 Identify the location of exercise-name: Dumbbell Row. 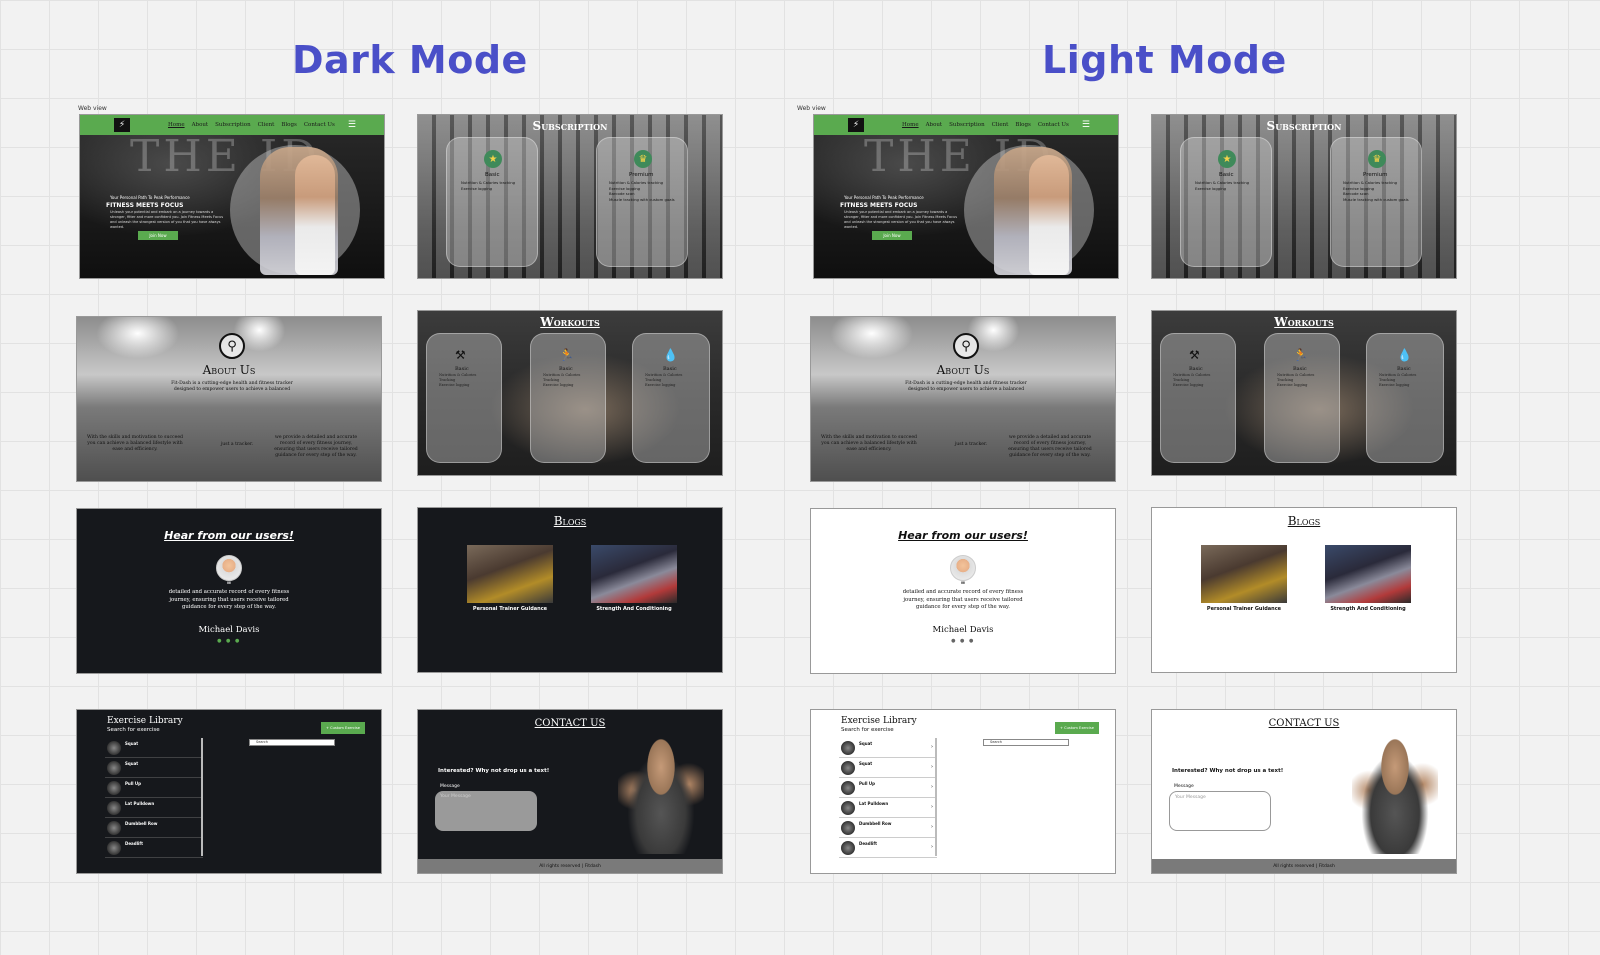
(141, 823).